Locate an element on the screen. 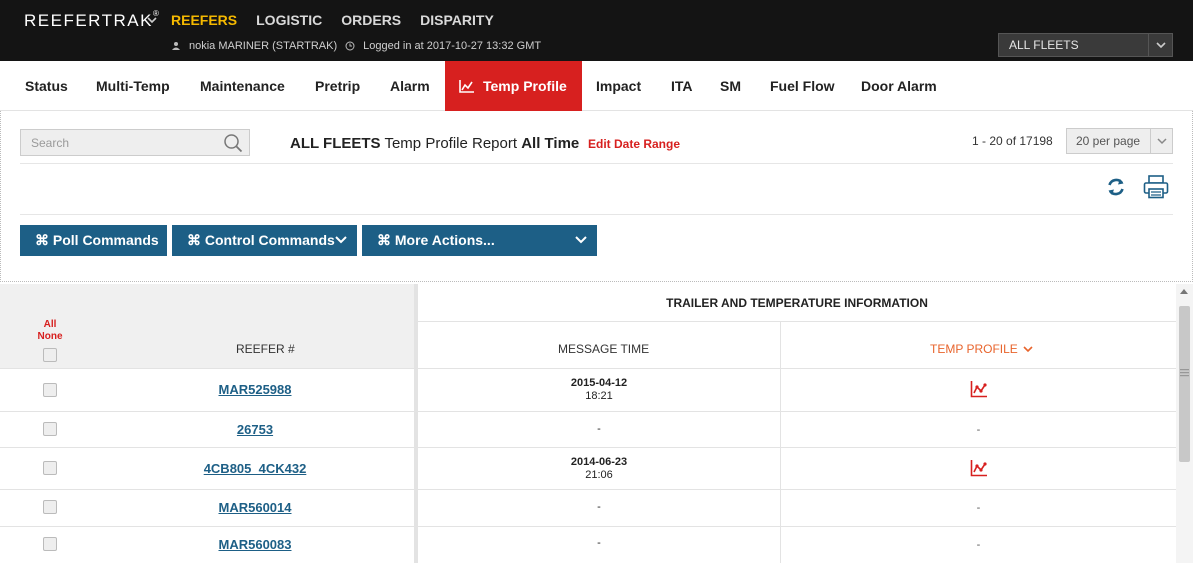 The width and height of the screenshot is (1193, 563). per-page-toggle is located at coordinates (1161, 141).